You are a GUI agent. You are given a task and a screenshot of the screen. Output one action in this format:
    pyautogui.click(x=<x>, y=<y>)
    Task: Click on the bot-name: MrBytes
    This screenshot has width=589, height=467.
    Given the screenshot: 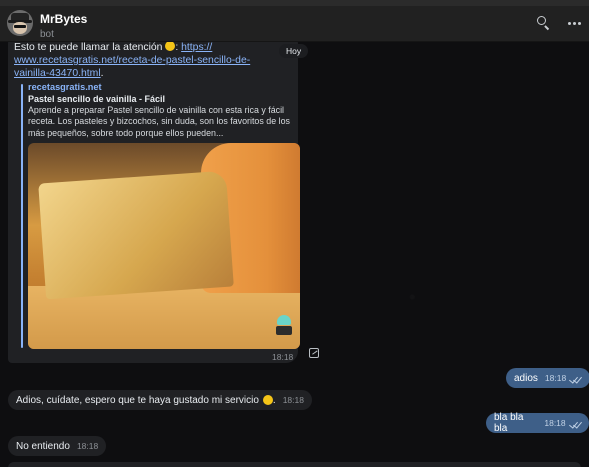 What is the action you would take?
    pyautogui.click(x=64, y=19)
    